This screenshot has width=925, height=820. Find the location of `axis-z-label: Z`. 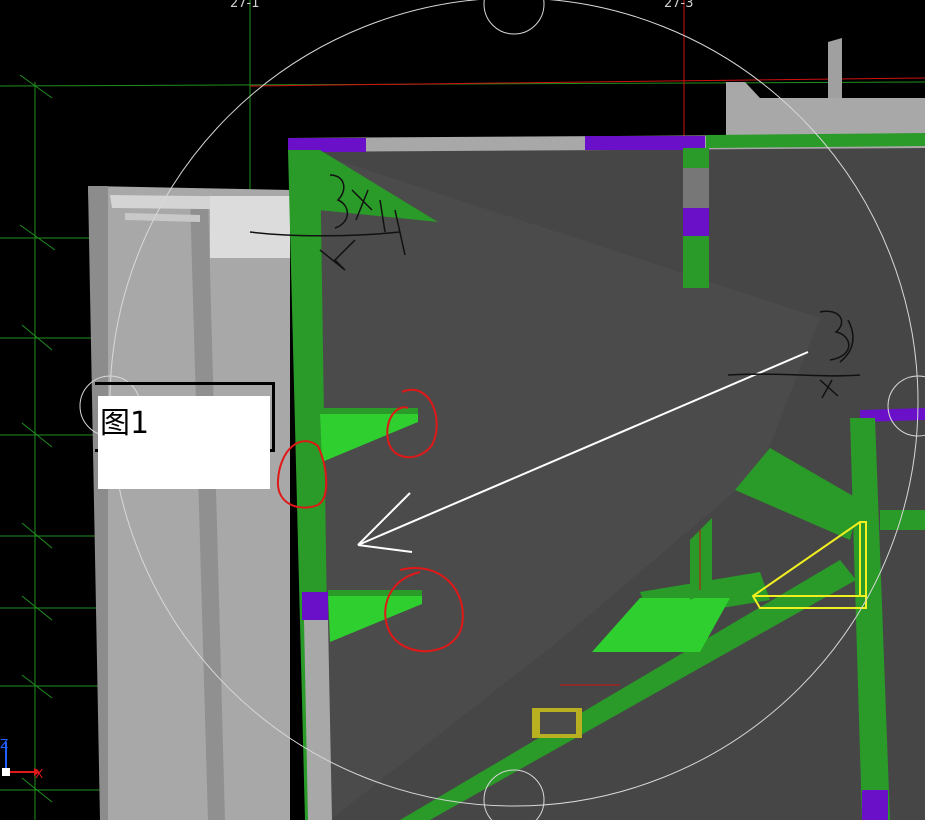

axis-z-label: Z is located at coordinates (4, 744).